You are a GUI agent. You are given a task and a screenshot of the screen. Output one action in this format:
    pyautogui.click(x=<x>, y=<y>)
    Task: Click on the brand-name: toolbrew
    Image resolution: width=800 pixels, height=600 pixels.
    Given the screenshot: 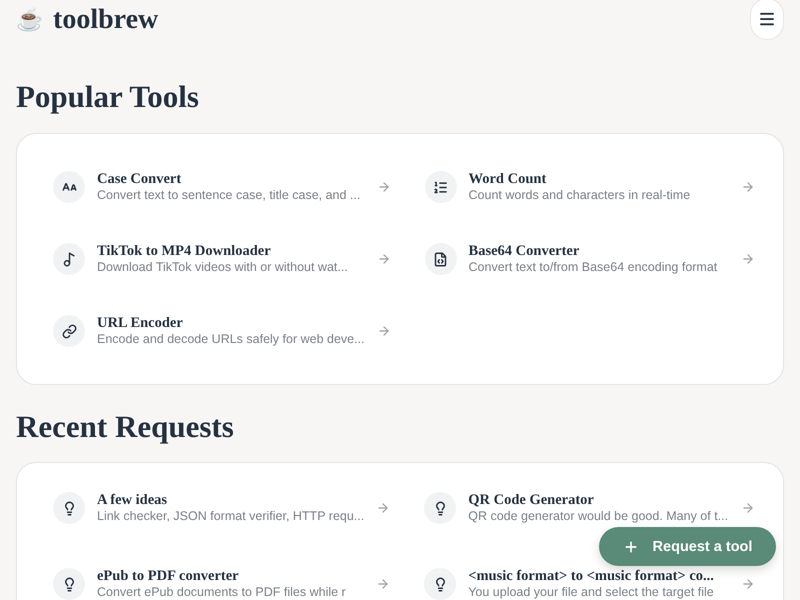 What is the action you would take?
    pyautogui.click(x=105, y=20)
    